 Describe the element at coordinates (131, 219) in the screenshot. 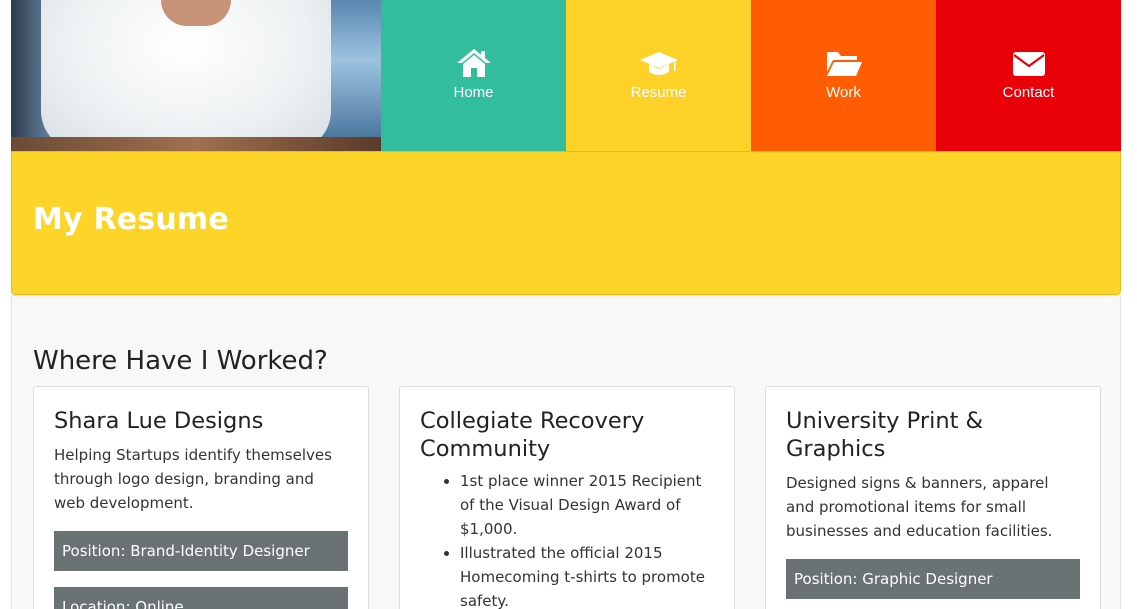

I see `page-title: My Resume` at that location.